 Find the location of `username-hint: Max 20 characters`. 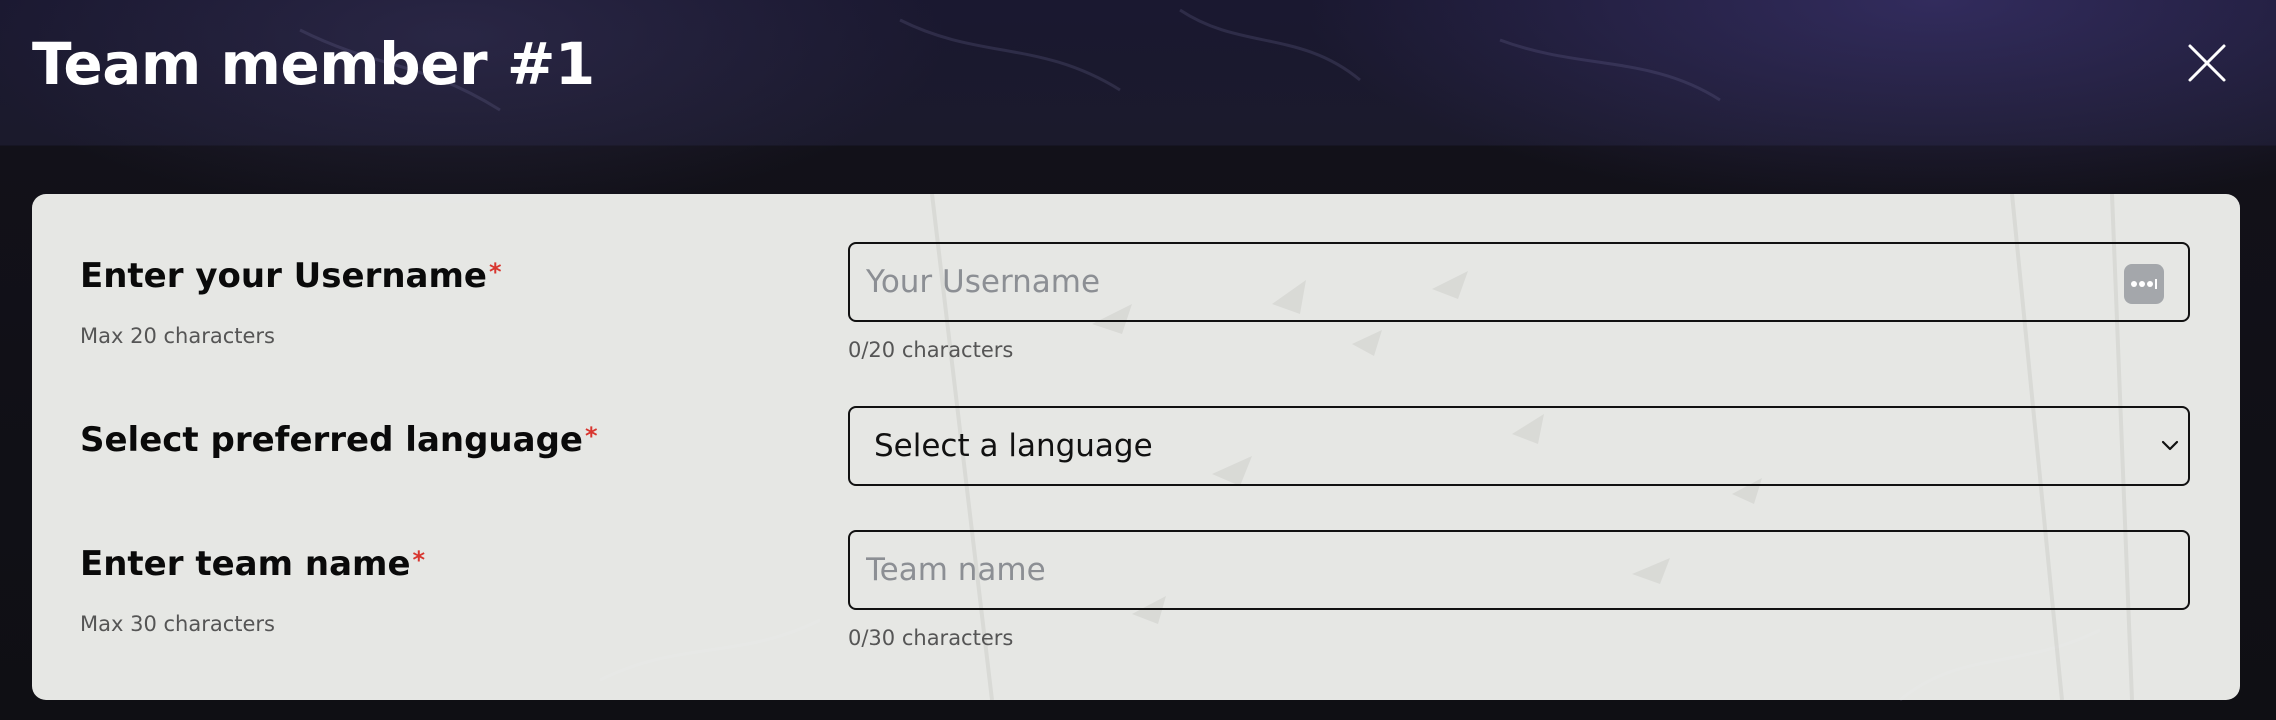

username-hint: Max 20 characters is located at coordinates (177, 336).